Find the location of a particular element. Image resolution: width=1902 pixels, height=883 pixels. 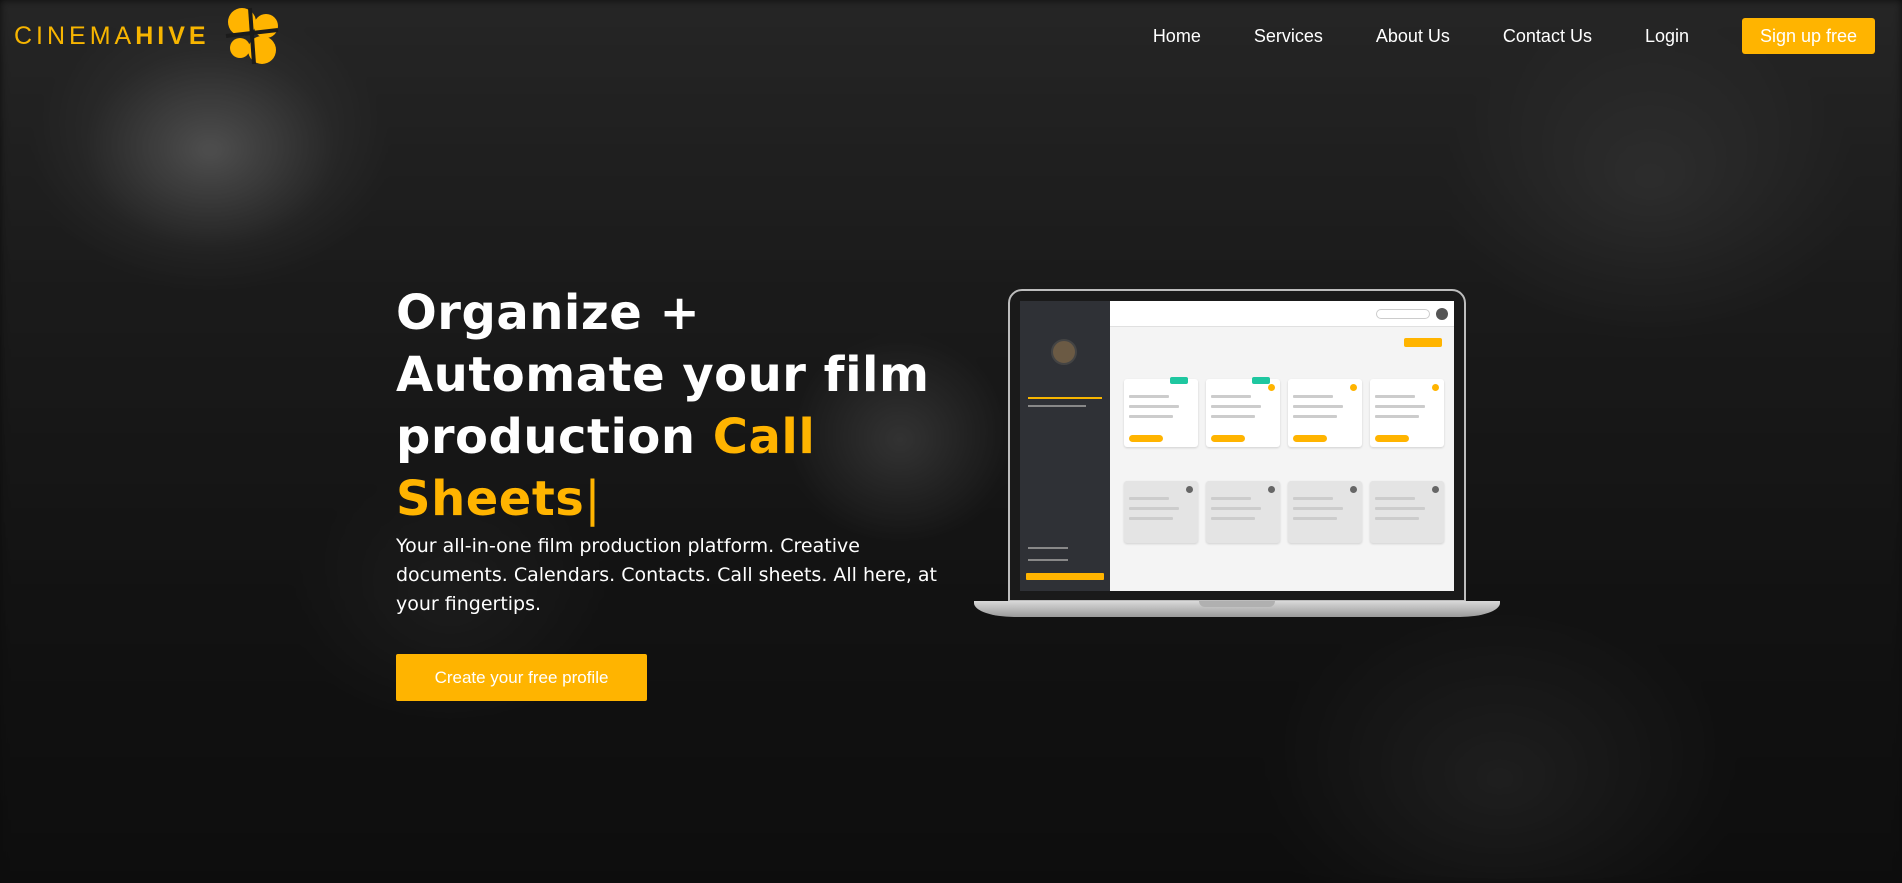

hero-title-line2: Automate your film is located at coordinates (663, 375).